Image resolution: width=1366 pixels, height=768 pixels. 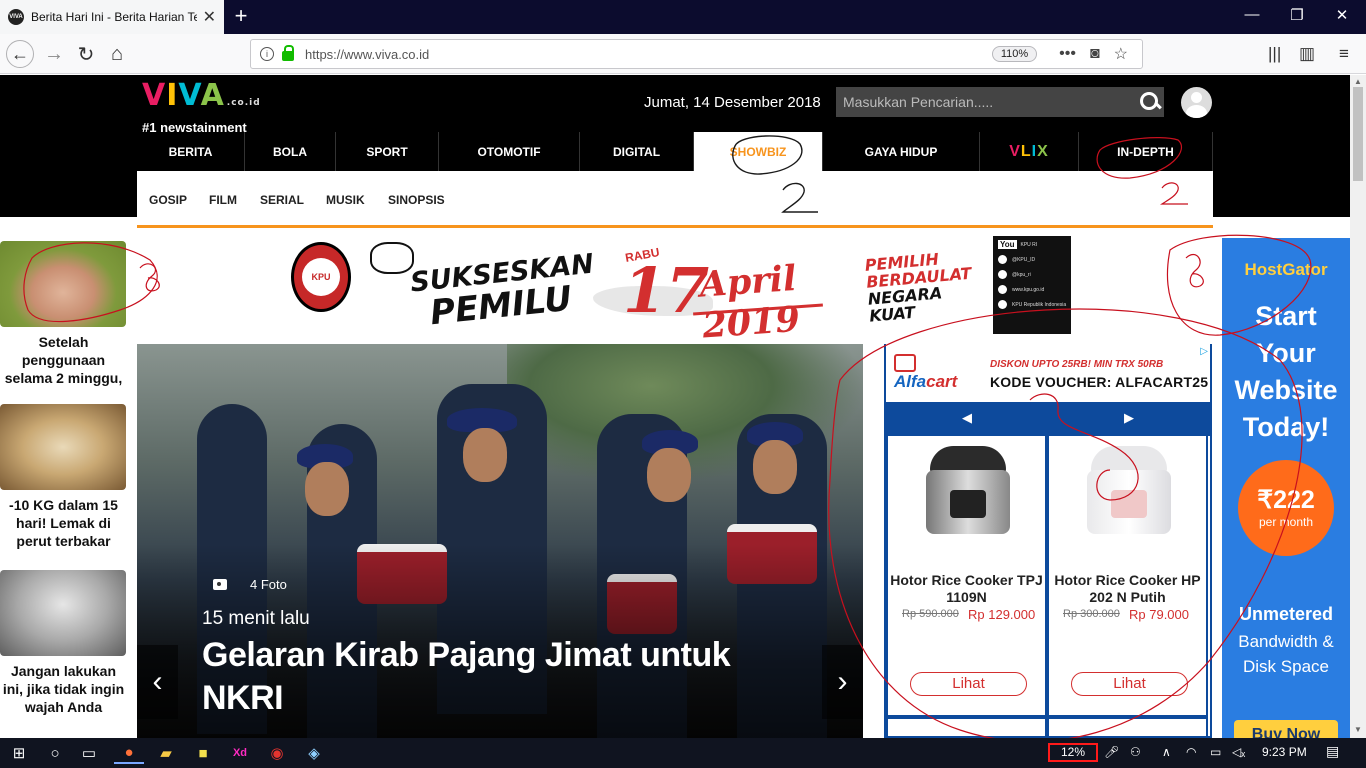 What do you see at coordinates (1166, 752) in the screenshot?
I see `tray-overflow-icon: ∧` at bounding box center [1166, 752].